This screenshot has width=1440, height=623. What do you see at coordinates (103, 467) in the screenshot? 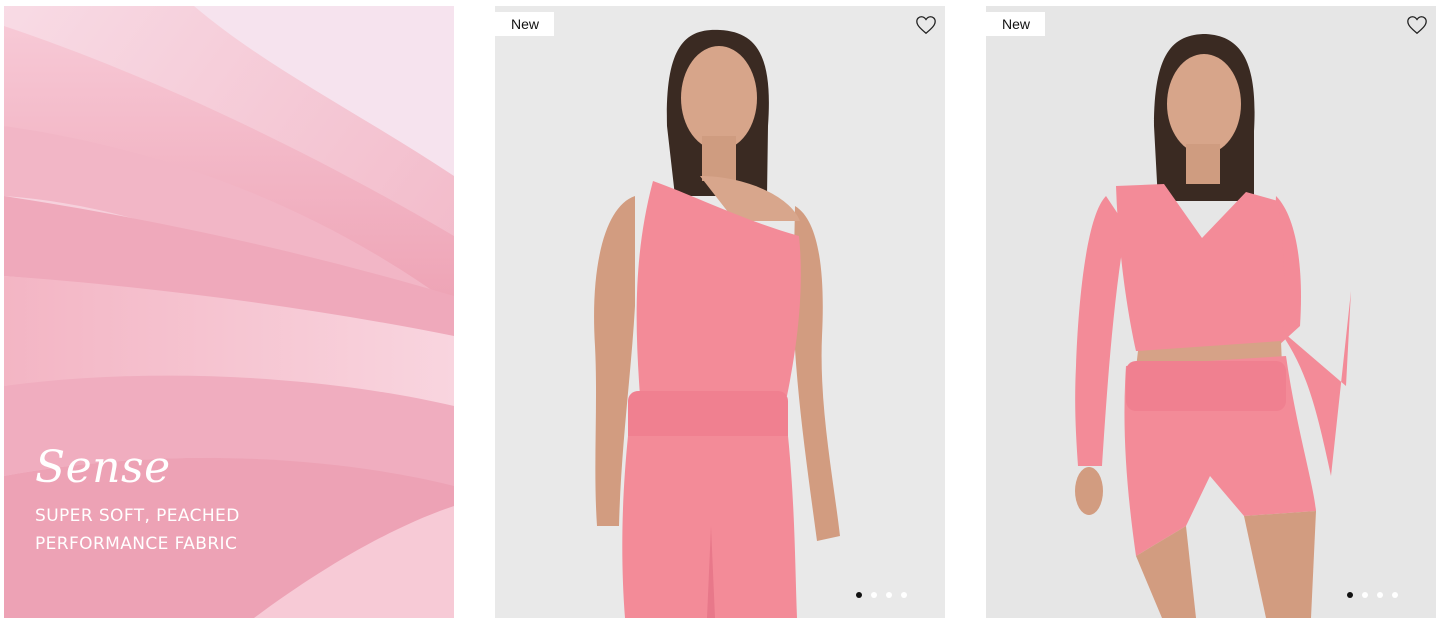
I see `promo-title: Sense` at bounding box center [103, 467].